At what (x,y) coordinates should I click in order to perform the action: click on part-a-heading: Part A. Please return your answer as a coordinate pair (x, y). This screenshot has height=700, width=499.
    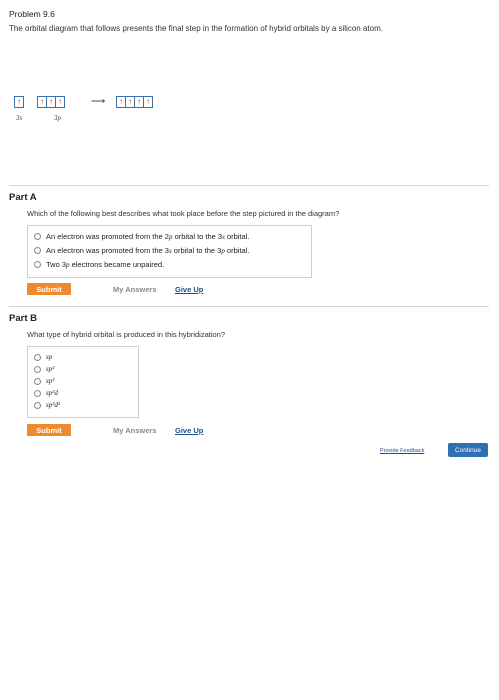
    Looking at the image, I should click on (23, 197).